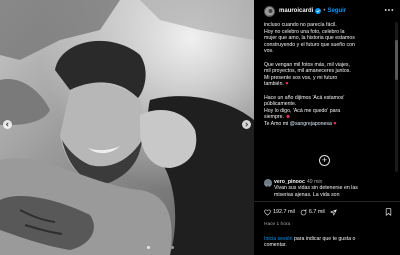 The width and height of the screenshot is (400, 255). Describe the element at coordinates (318, 11) in the screenshot. I see `verified-badge-icon` at that location.